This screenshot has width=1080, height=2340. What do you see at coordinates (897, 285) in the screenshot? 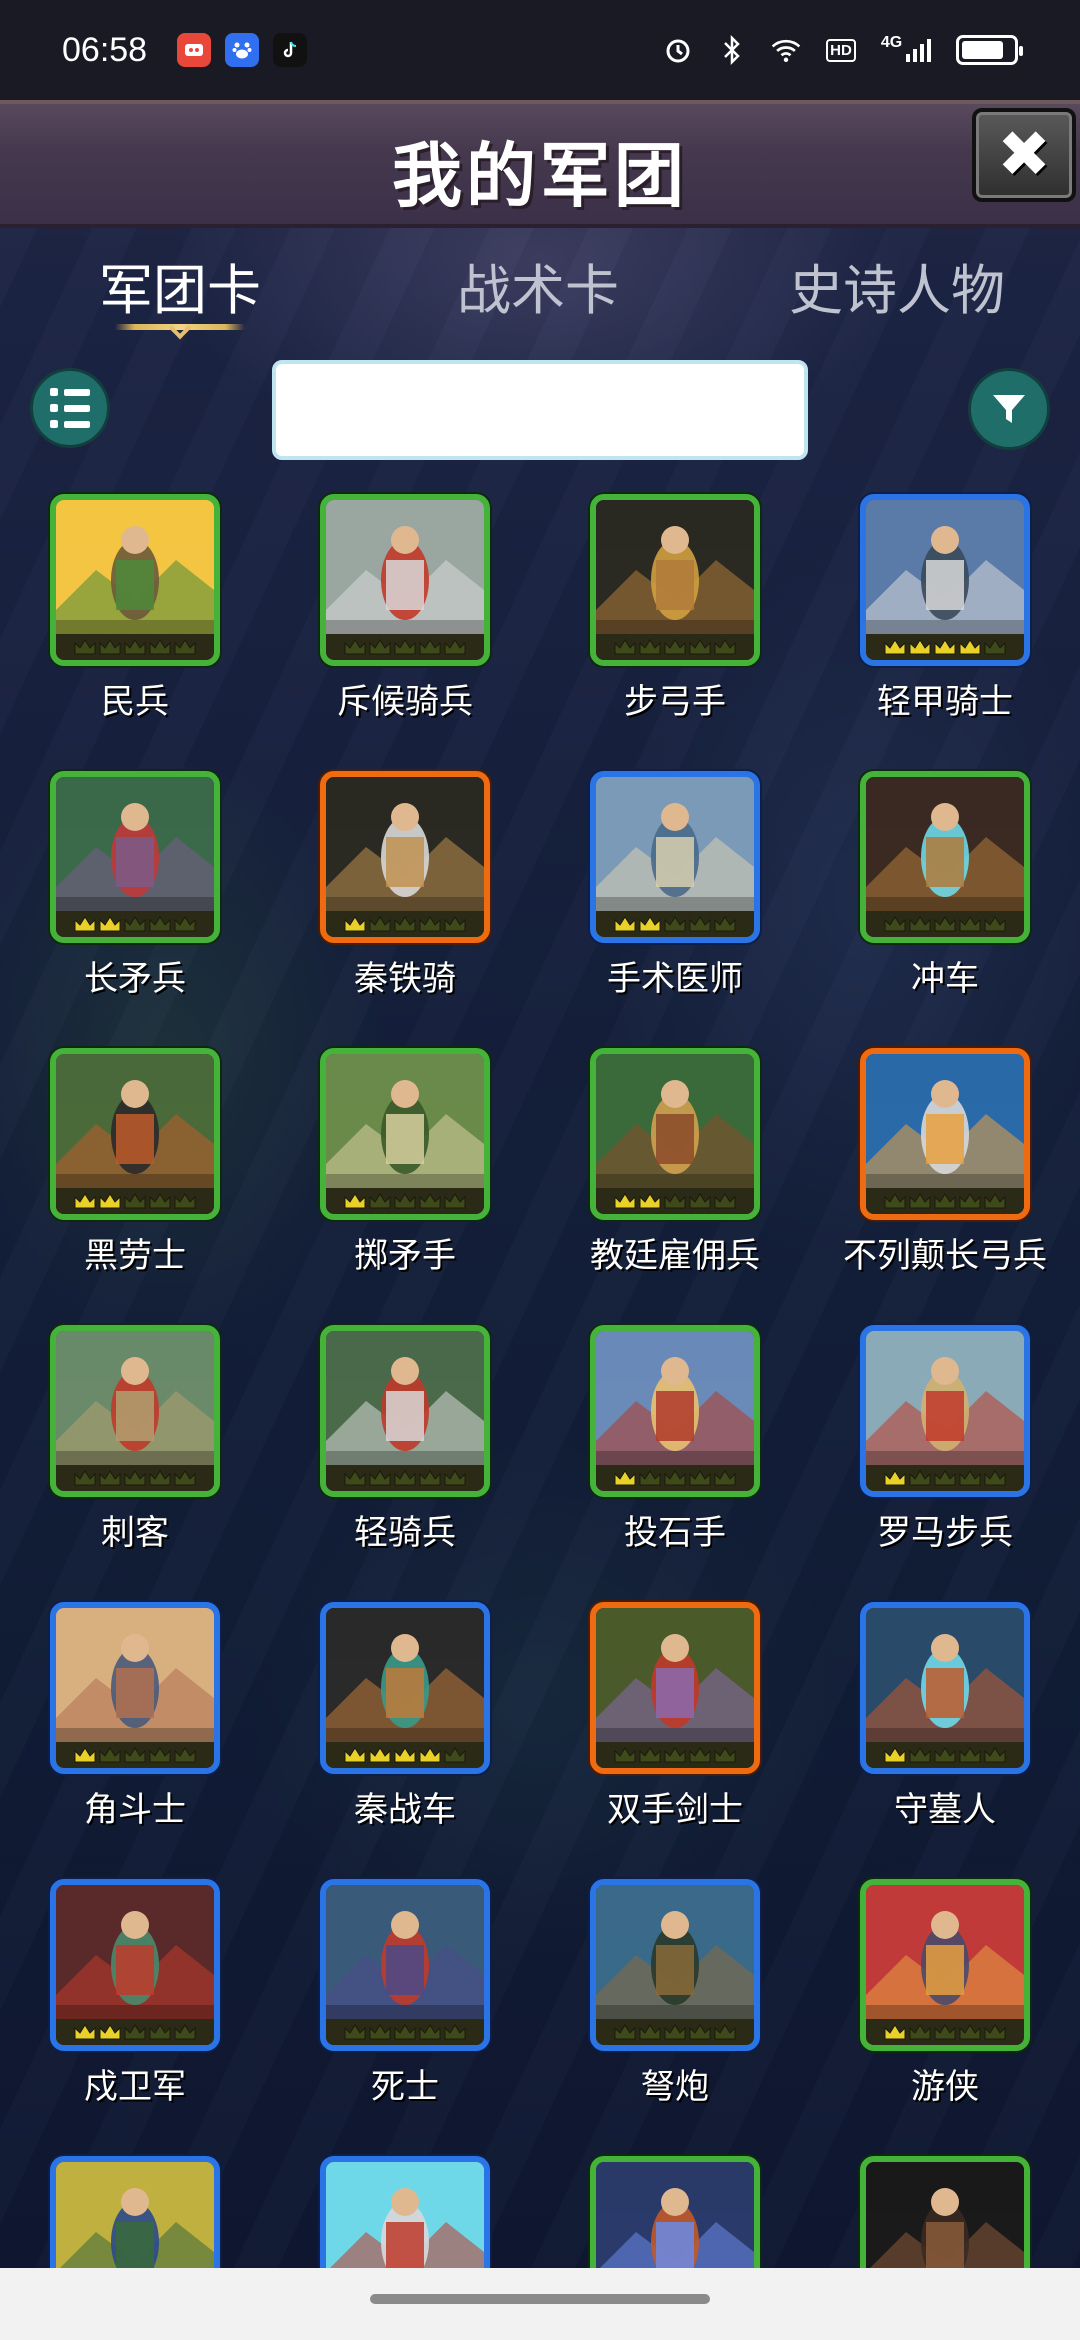
I see `tab-epic-characters: 史诗人物` at bounding box center [897, 285].